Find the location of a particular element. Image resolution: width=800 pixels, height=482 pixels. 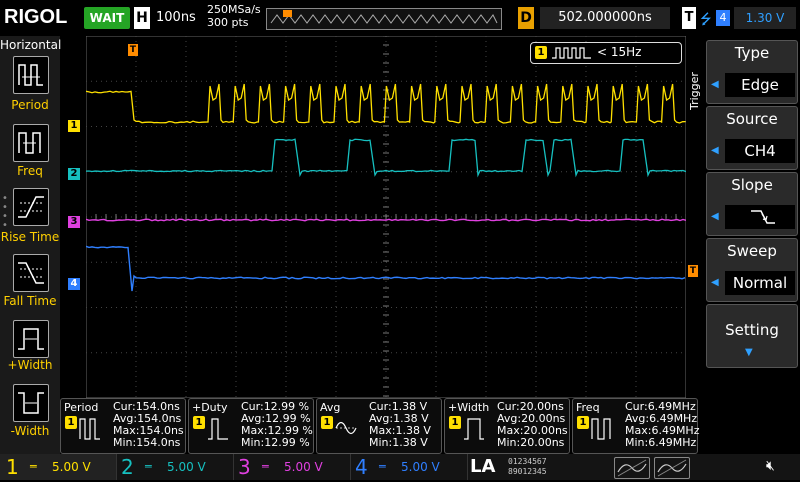

channel-number: 2 is located at coordinates (127, 467).